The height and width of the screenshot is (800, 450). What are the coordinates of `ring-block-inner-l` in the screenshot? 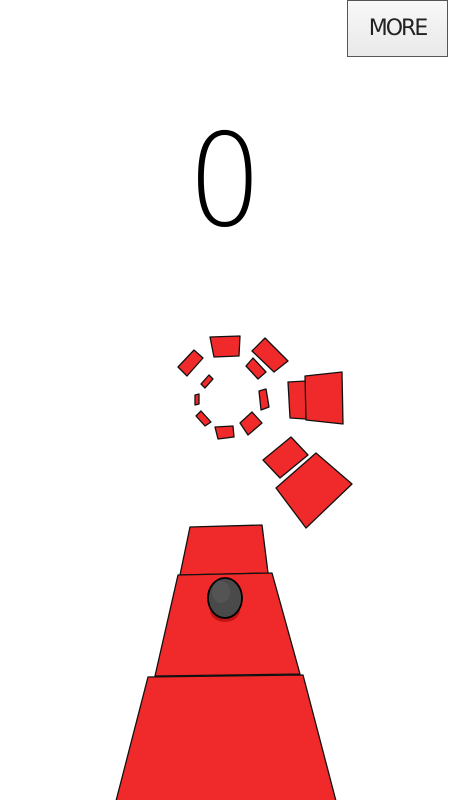 It's located at (197, 399).